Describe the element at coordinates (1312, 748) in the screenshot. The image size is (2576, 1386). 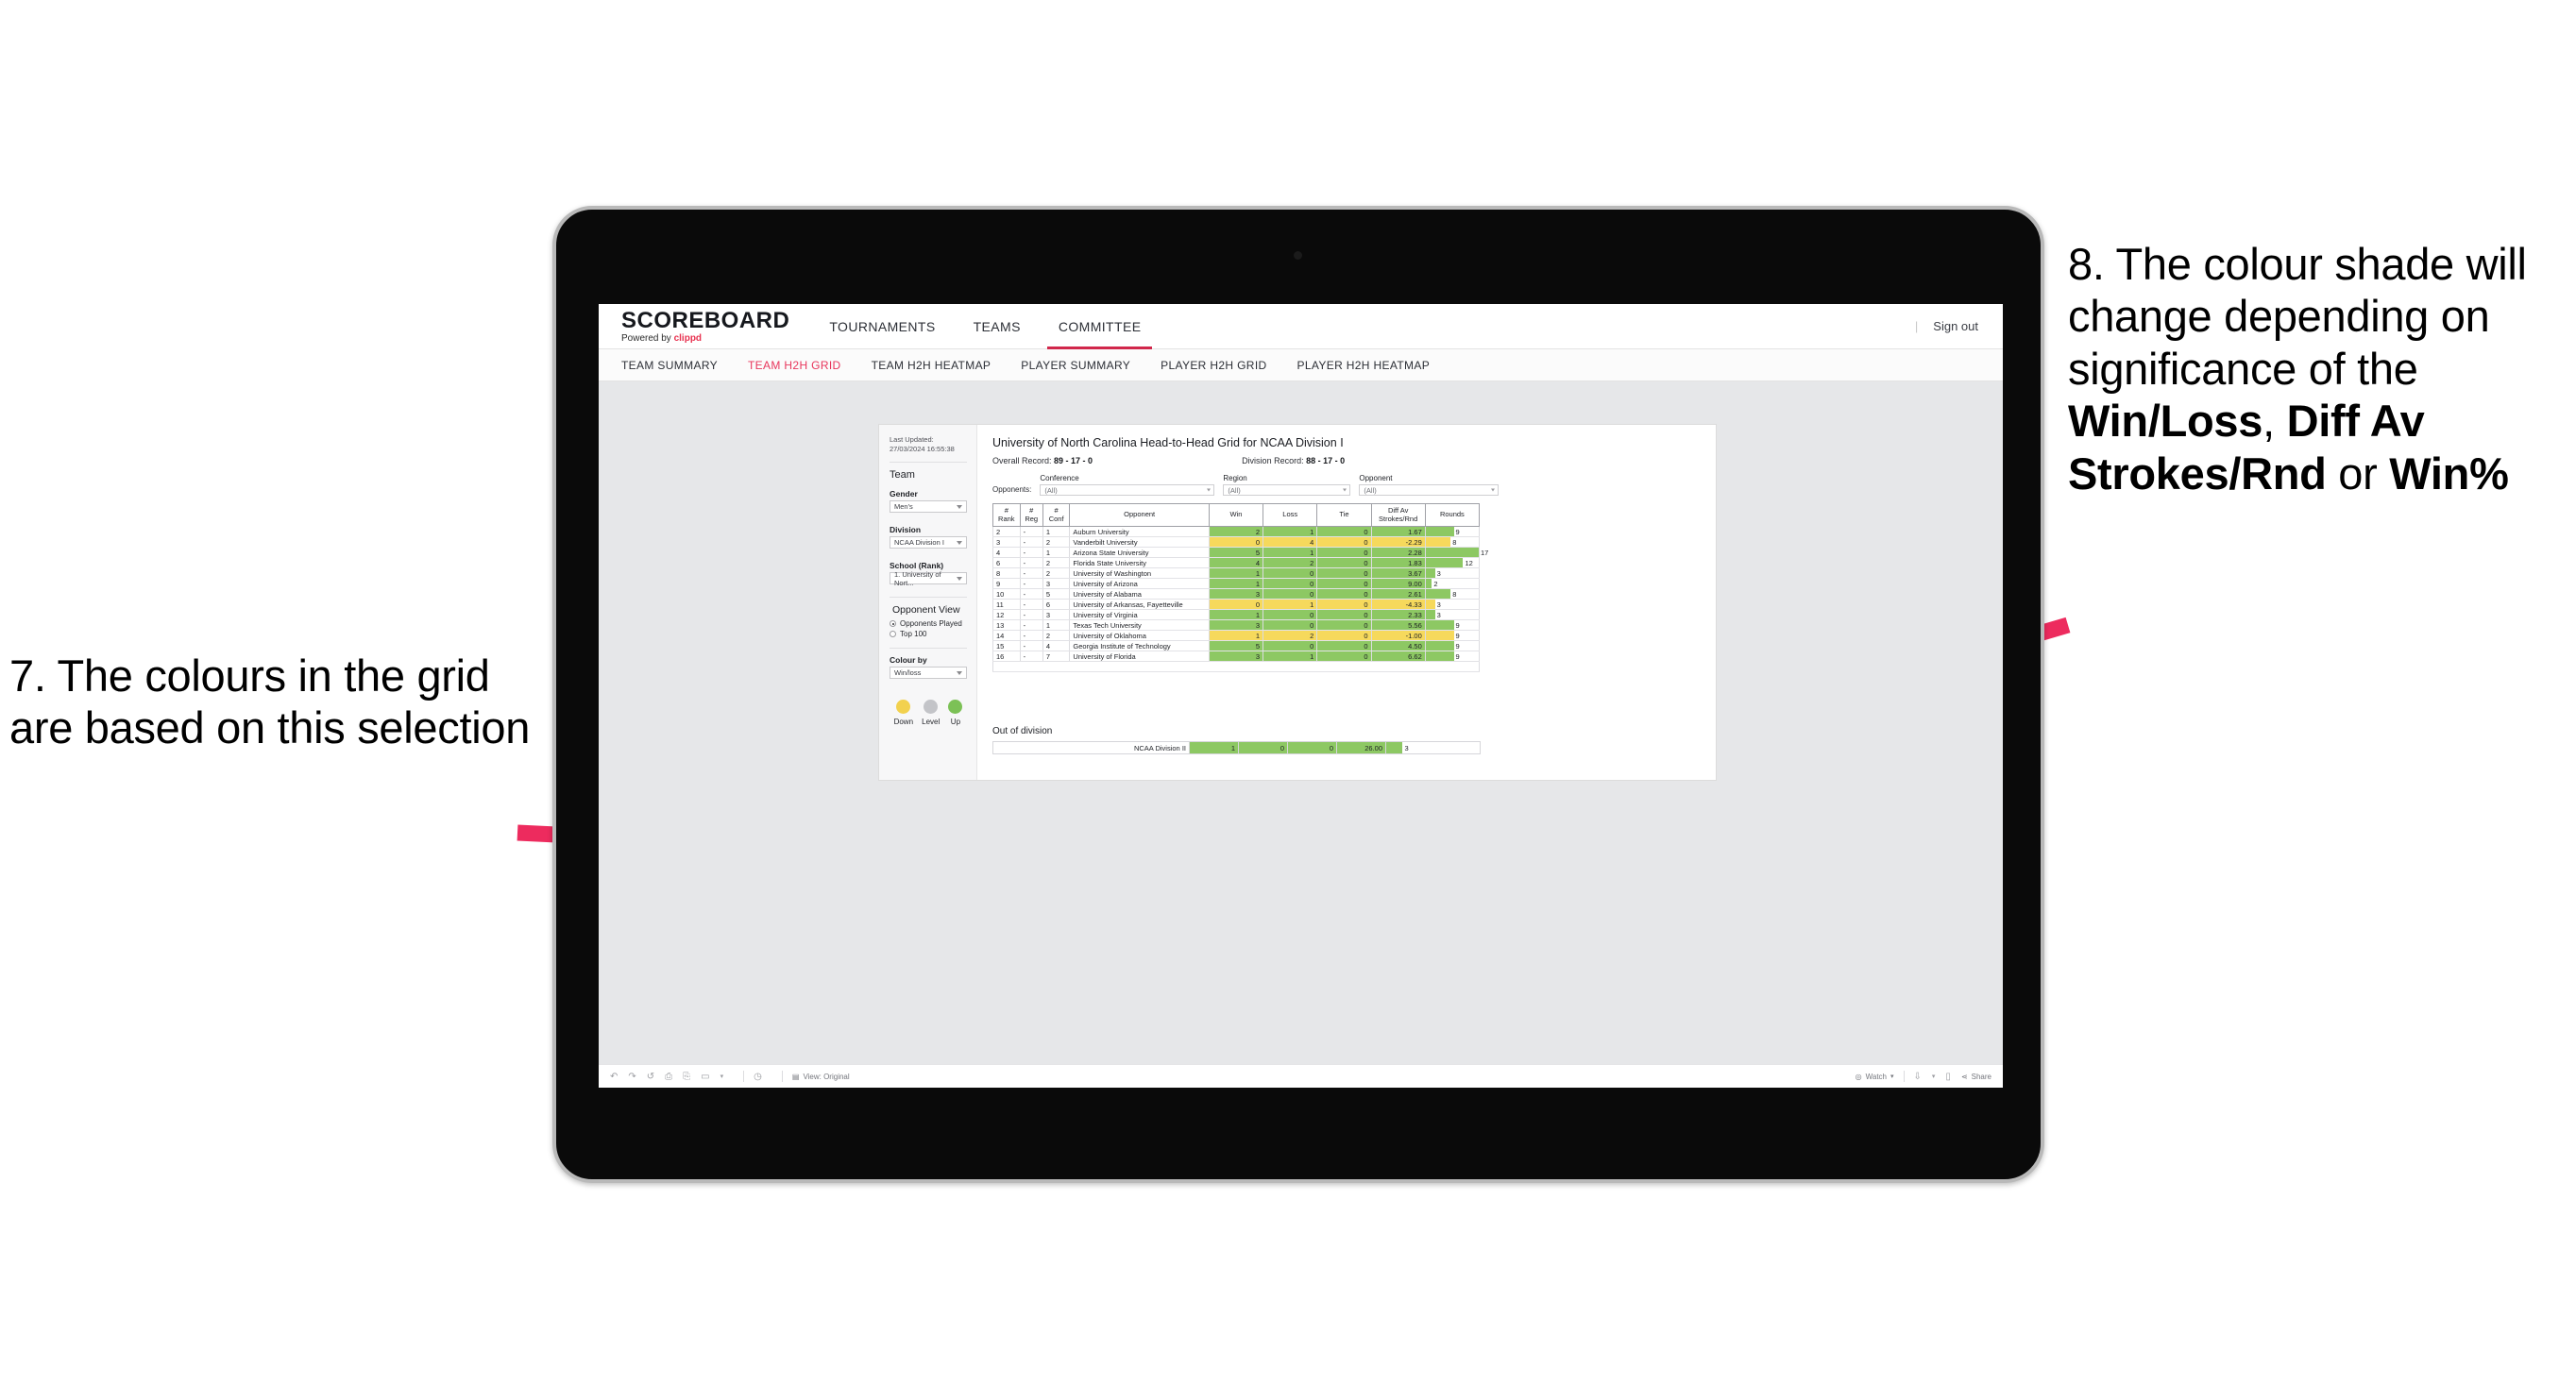
I see `ood-cell-tie: 0` at that location.